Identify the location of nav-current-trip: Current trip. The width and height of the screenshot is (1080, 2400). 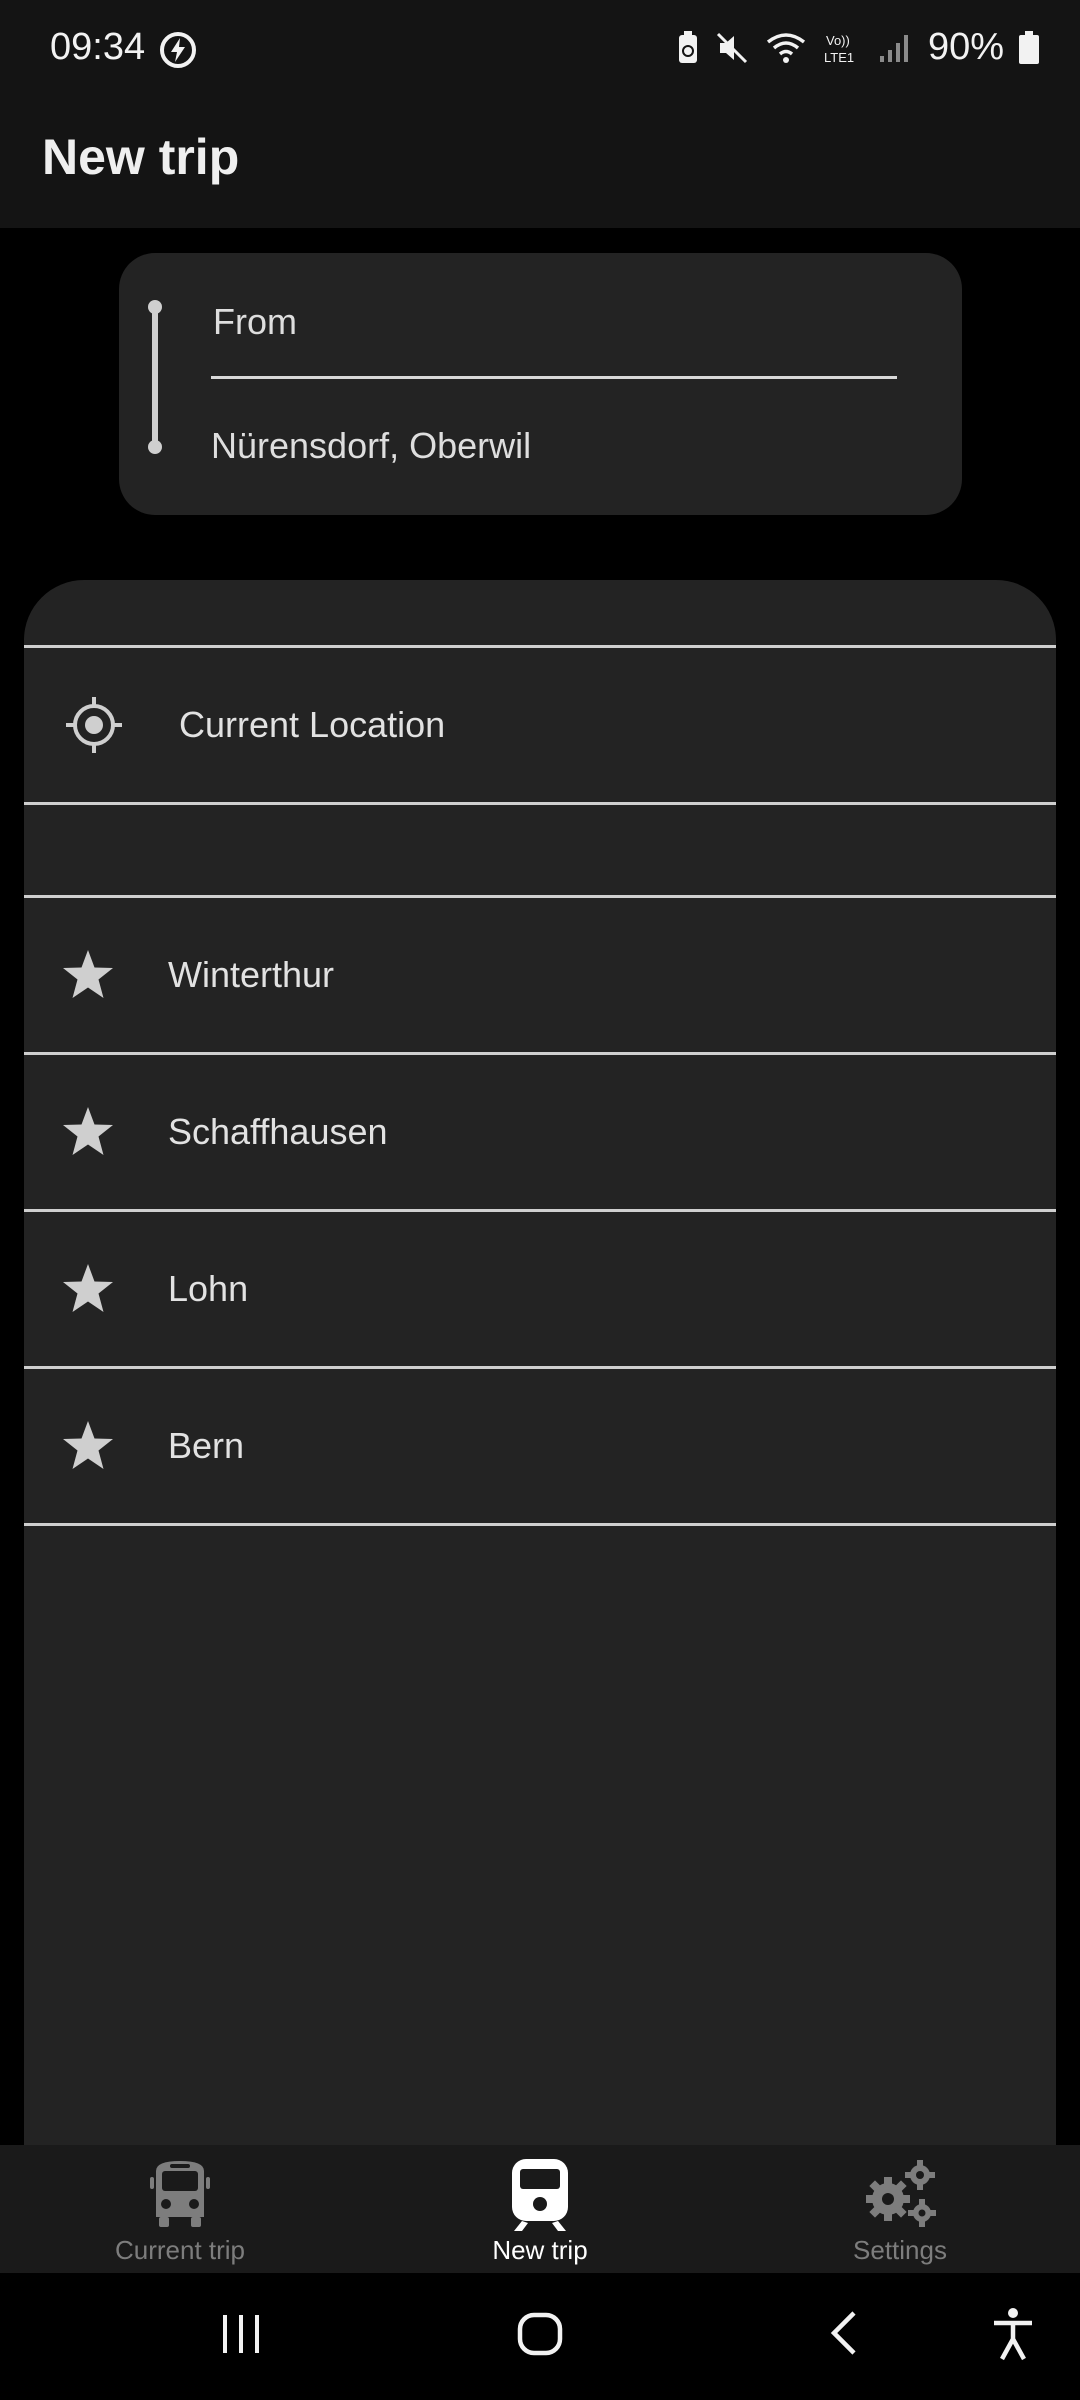
(180, 2209).